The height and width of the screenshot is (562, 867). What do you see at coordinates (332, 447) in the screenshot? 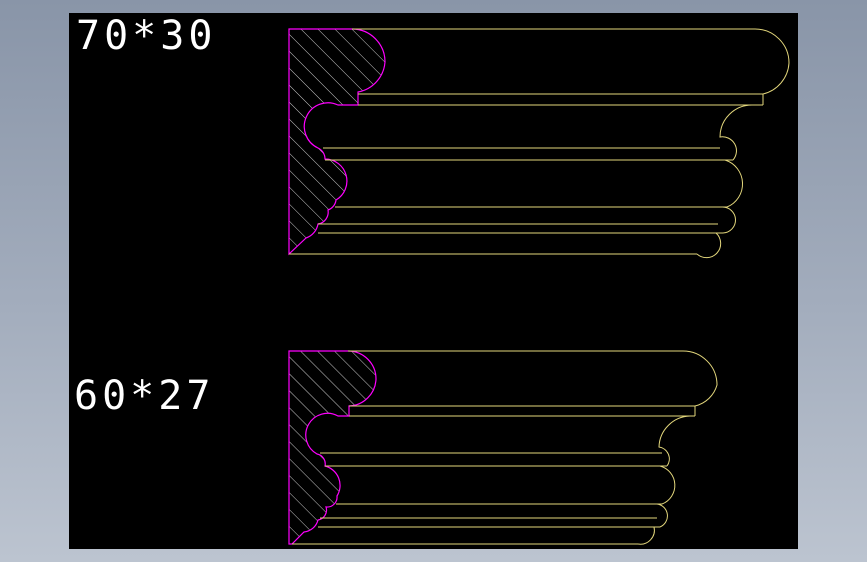
I see `section-hatch-60x27` at bounding box center [332, 447].